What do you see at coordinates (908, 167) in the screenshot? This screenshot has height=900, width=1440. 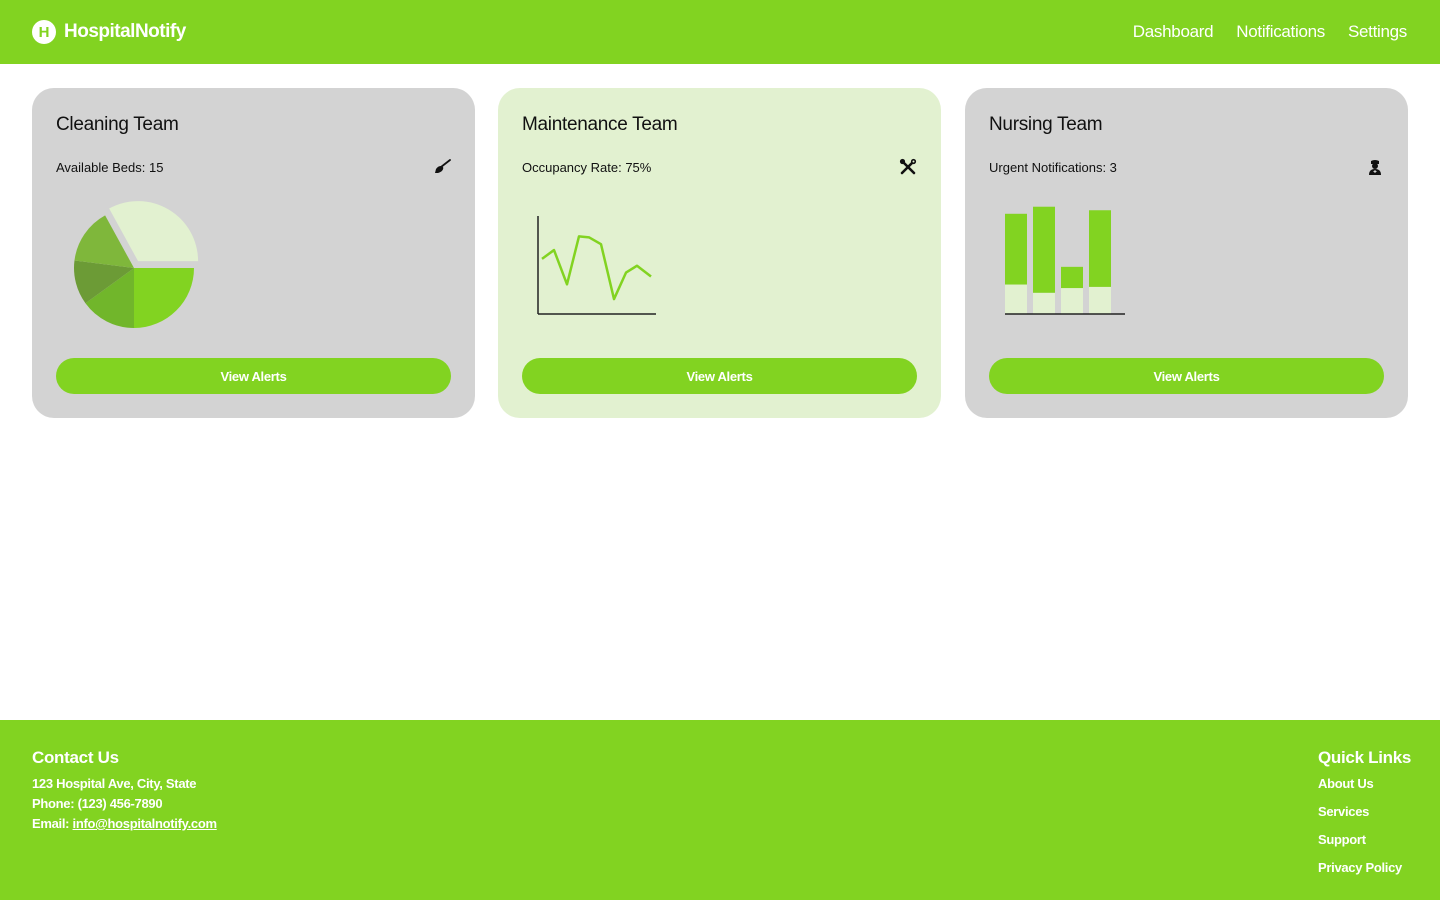 I see `tools-icon` at bounding box center [908, 167].